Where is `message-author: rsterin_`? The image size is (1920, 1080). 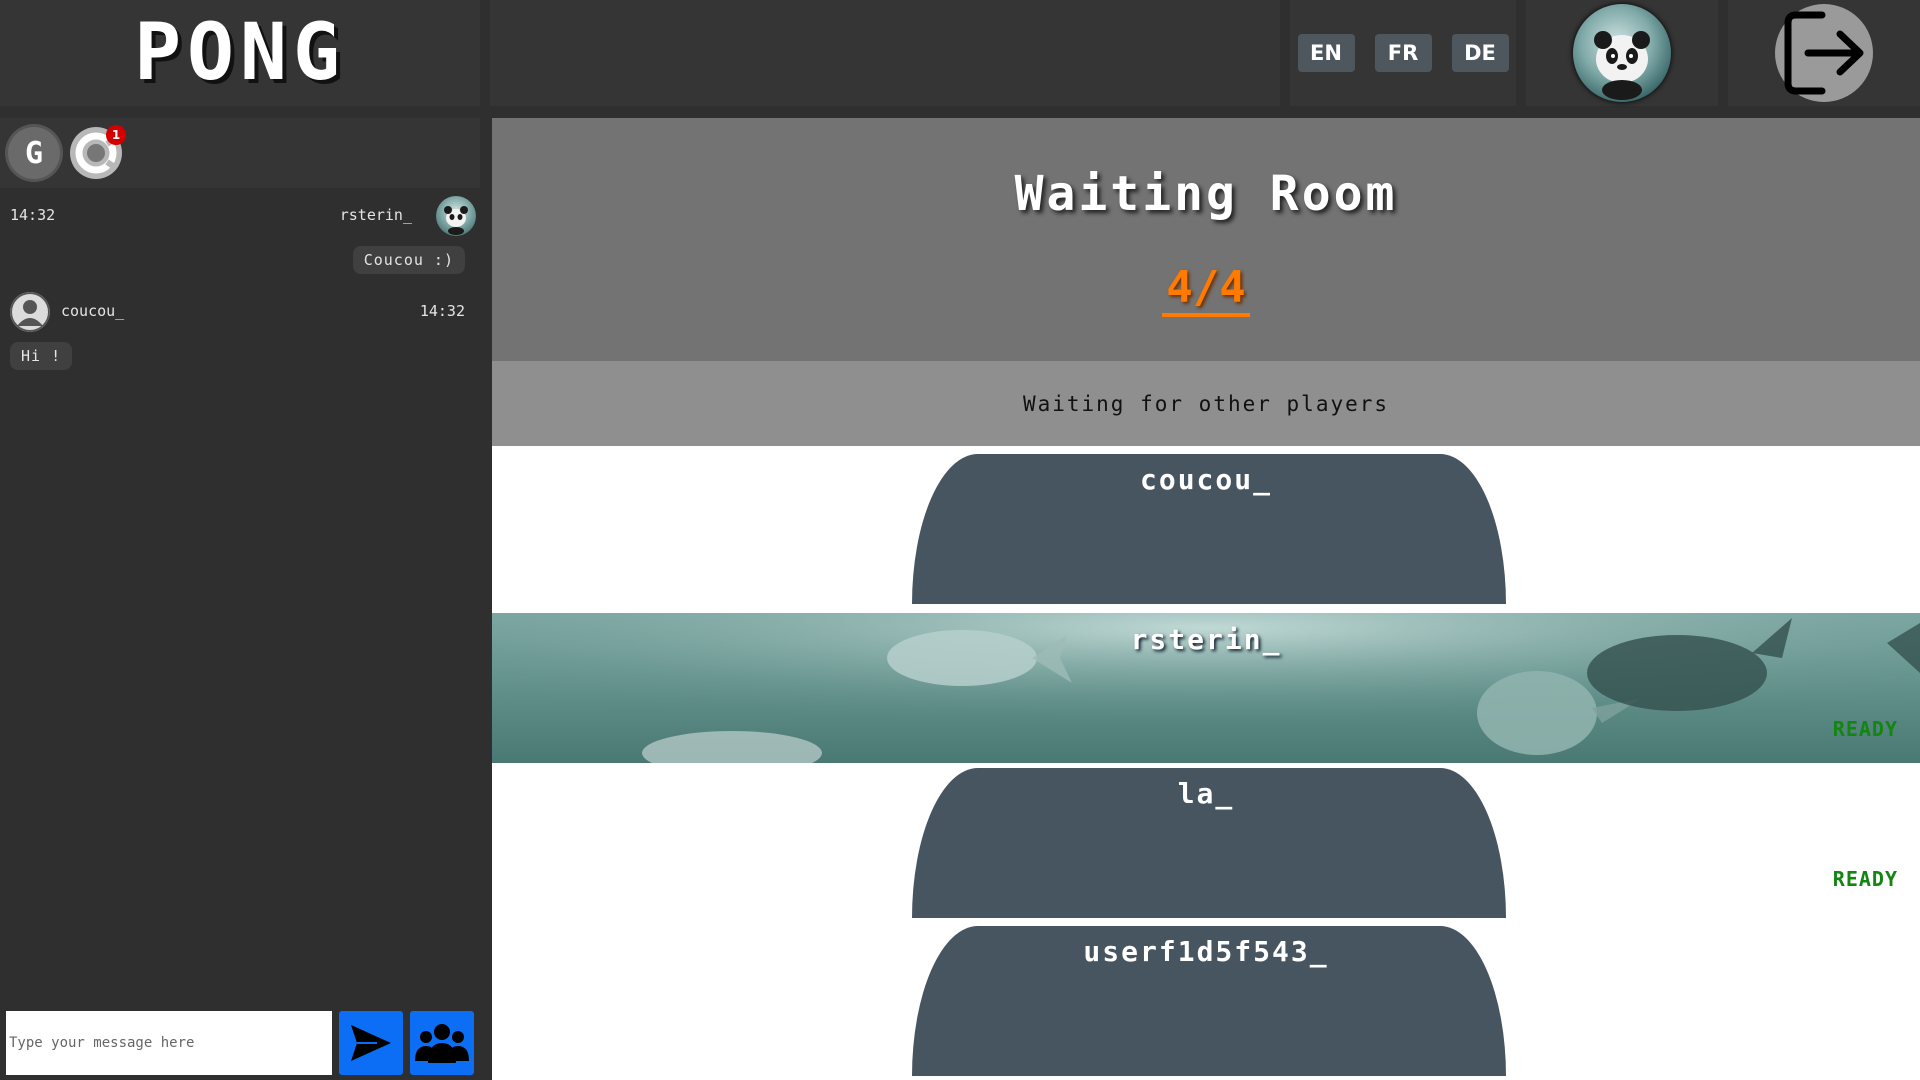
message-author: rsterin_ is located at coordinates (376, 215).